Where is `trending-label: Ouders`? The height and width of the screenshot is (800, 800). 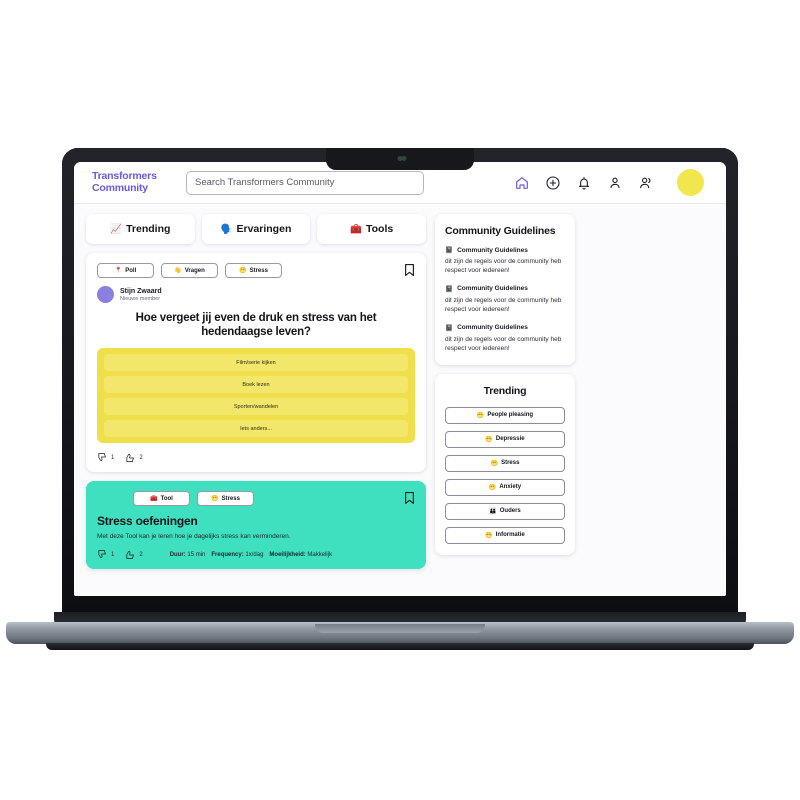 trending-label: Ouders is located at coordinates (510, 511).